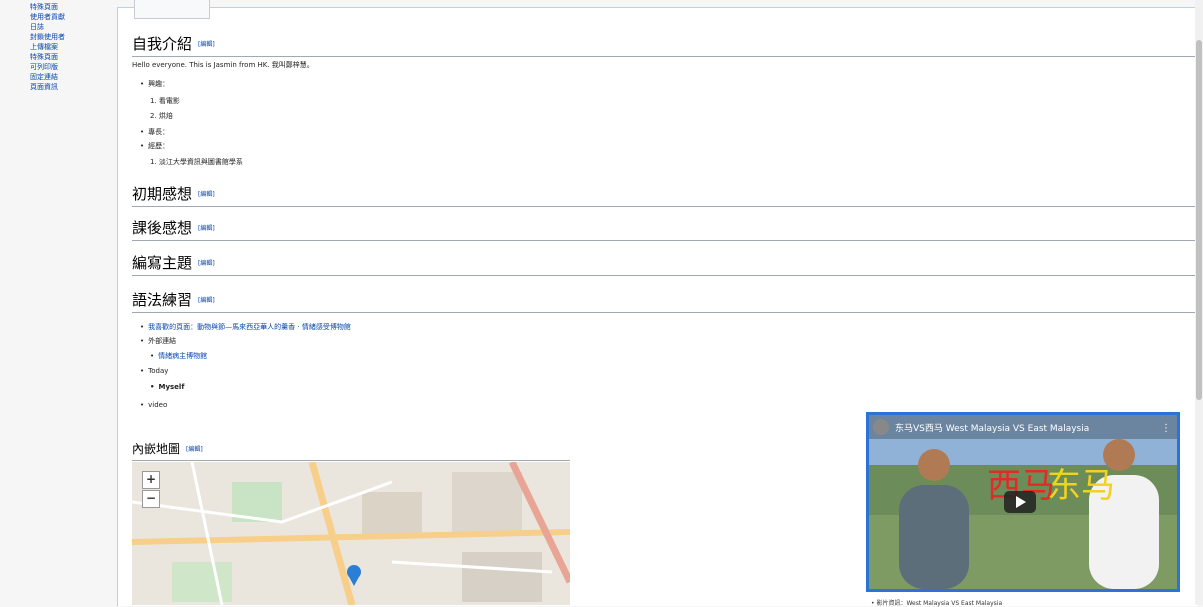 Image resolution: width=1203 pixels, height=607 pixels. I want to click on section-heading-map: 內嵌地圖 [編輯], so click(351, 450).